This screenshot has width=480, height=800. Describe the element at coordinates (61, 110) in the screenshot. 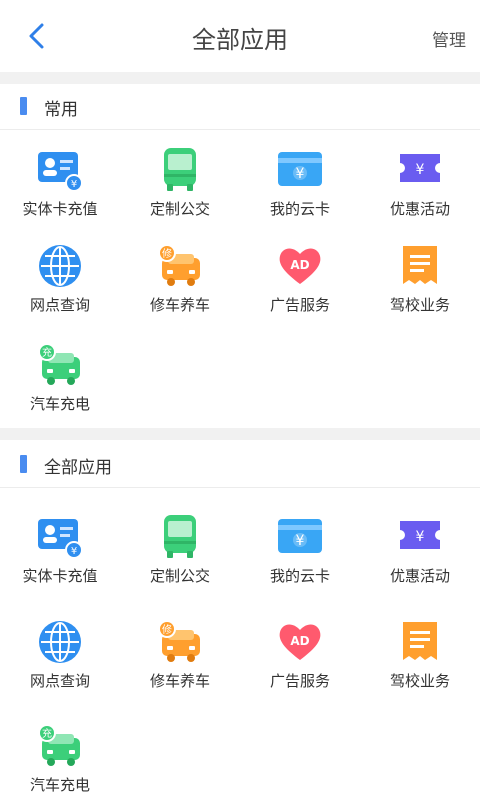

I see `section-title: 常用` at that location.